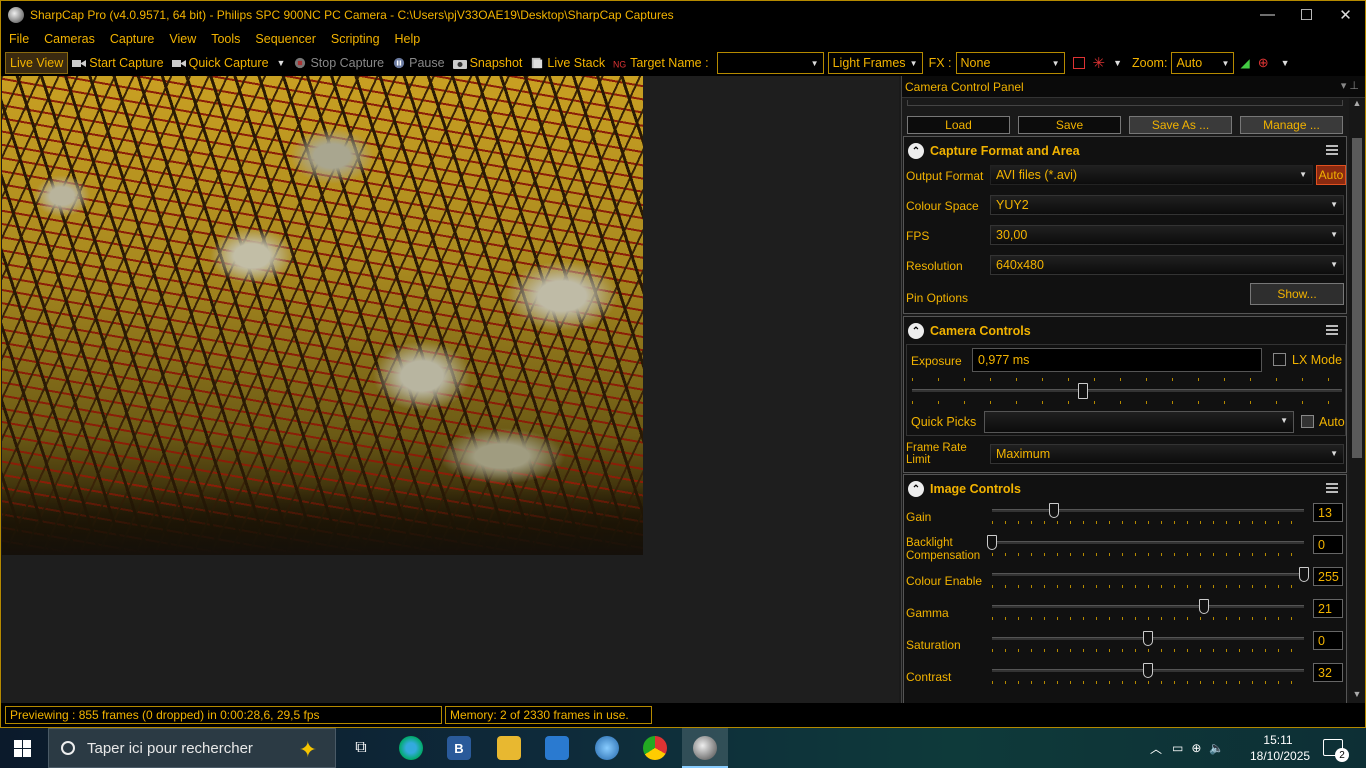  I want to click on image-control-value: 32, so click(1328, 672).